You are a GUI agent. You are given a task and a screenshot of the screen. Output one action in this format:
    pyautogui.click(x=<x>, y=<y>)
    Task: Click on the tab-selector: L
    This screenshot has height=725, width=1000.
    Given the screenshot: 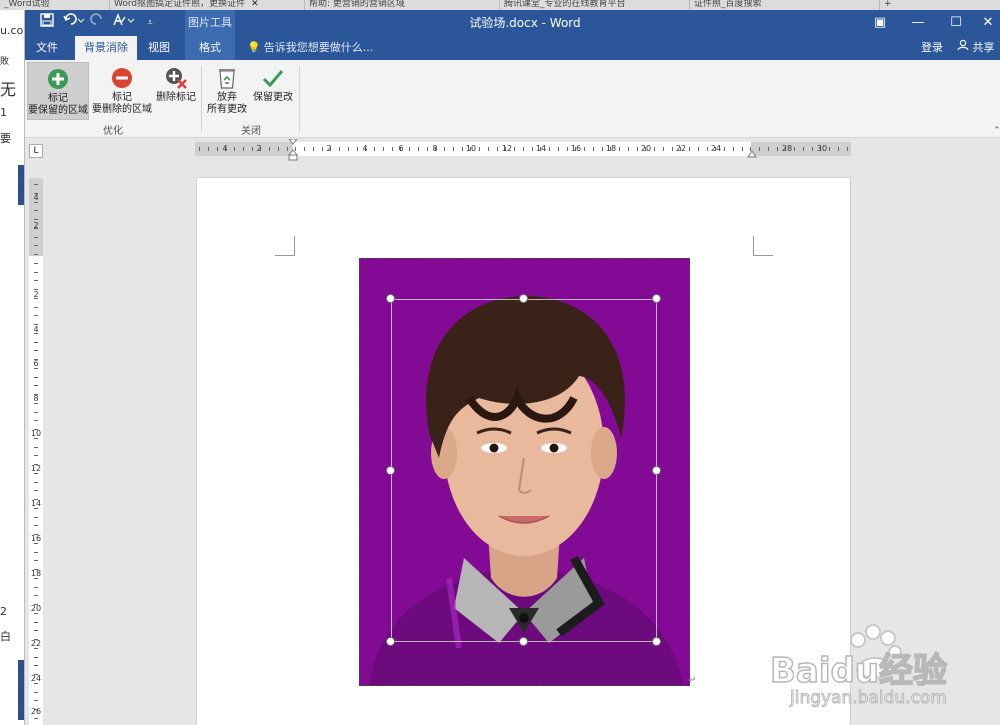 What is the action you would take?
    pyautogui.click(x=36, y=151)
    